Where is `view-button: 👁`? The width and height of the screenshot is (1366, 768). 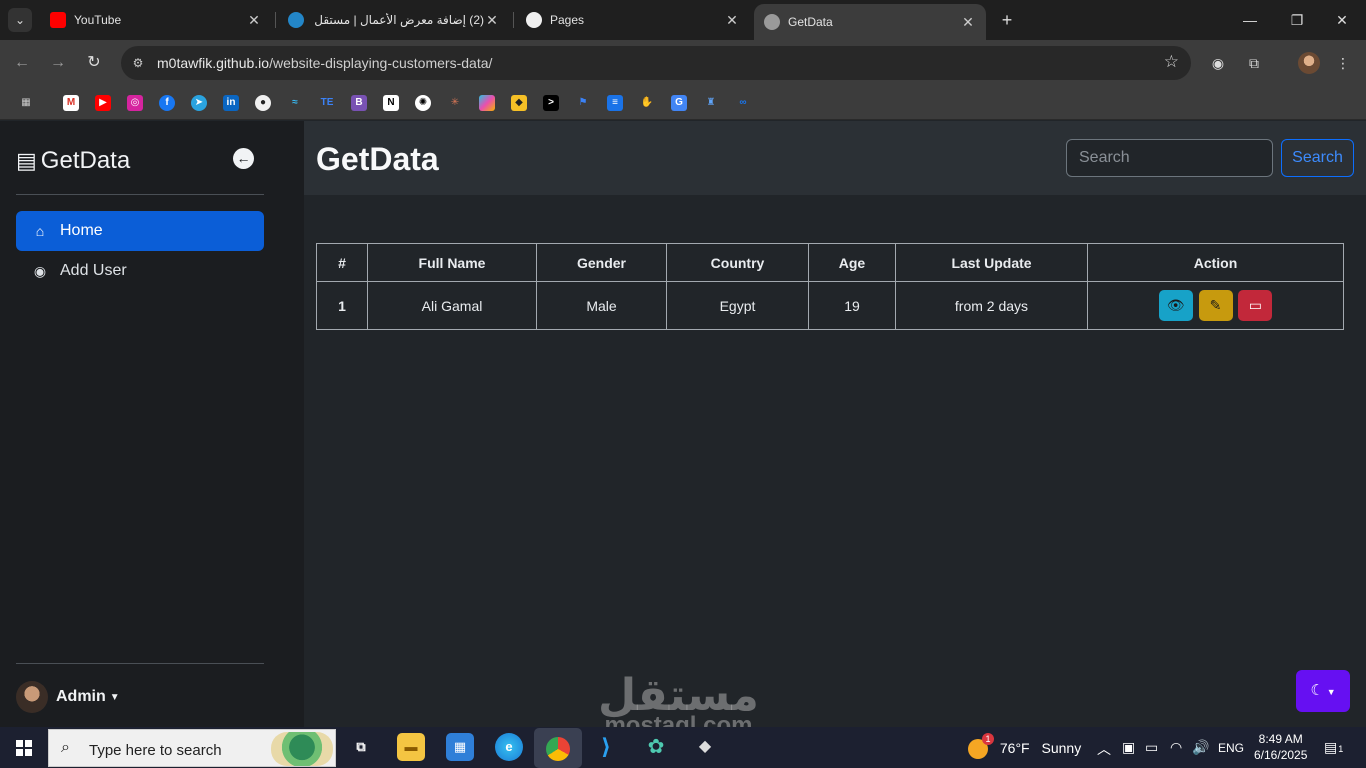
view-button: 👁 is located at coordinates (1175, 305).